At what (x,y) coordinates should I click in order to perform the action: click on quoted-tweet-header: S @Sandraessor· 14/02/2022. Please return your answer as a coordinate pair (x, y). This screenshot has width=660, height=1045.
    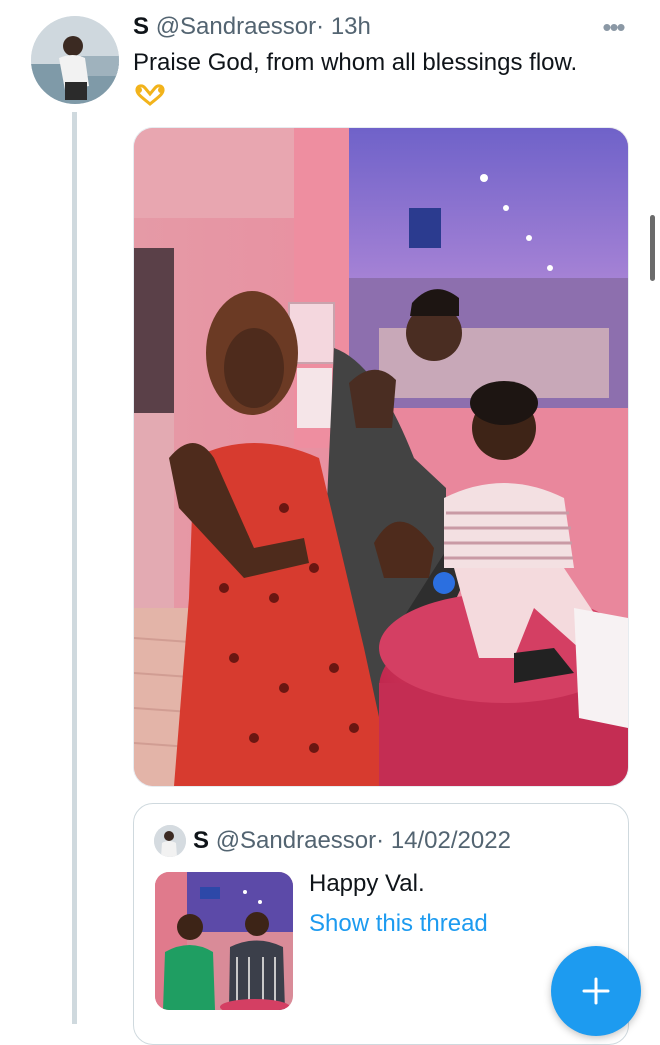
    Looking at the image, I should click on (352, 841).